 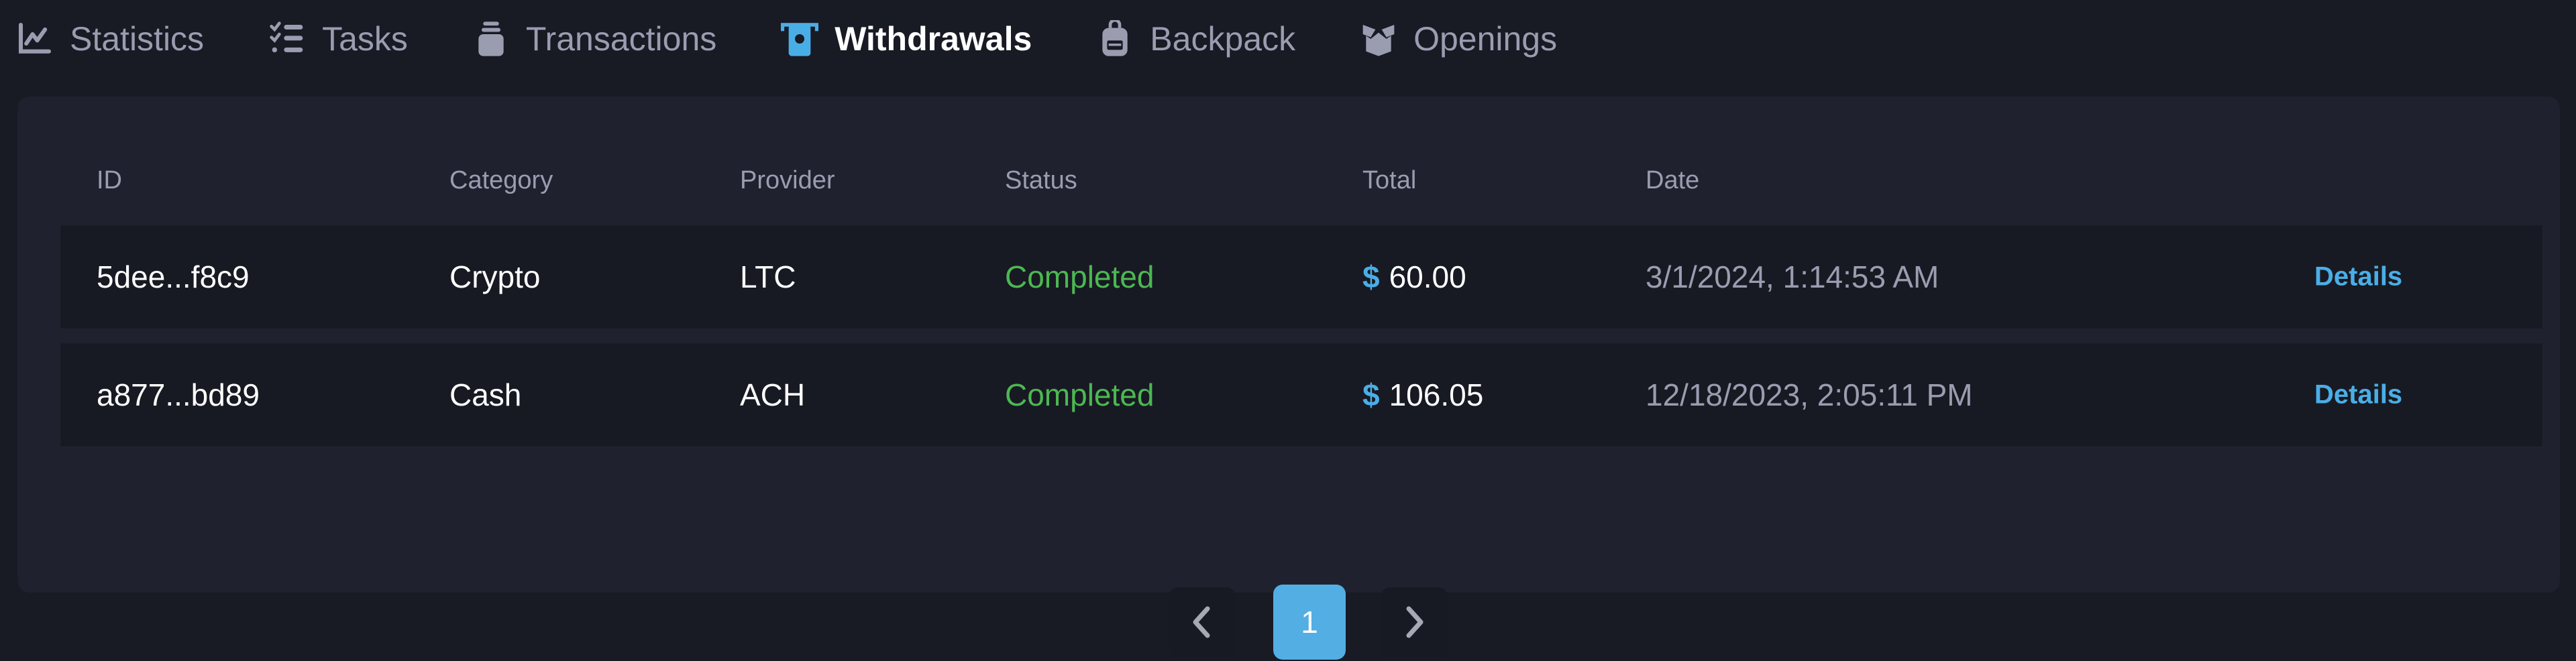 What do you see at coordinates (35, 39) in the screenshot?
I see `chart-line-icon` at bounding box center [35, 39].